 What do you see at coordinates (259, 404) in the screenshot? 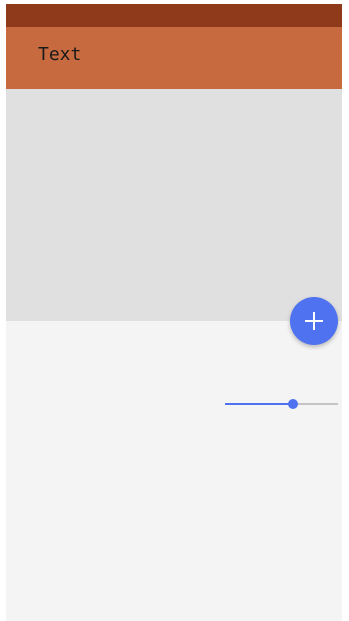
I see `slider-fill` at bounding box center [259, 404].